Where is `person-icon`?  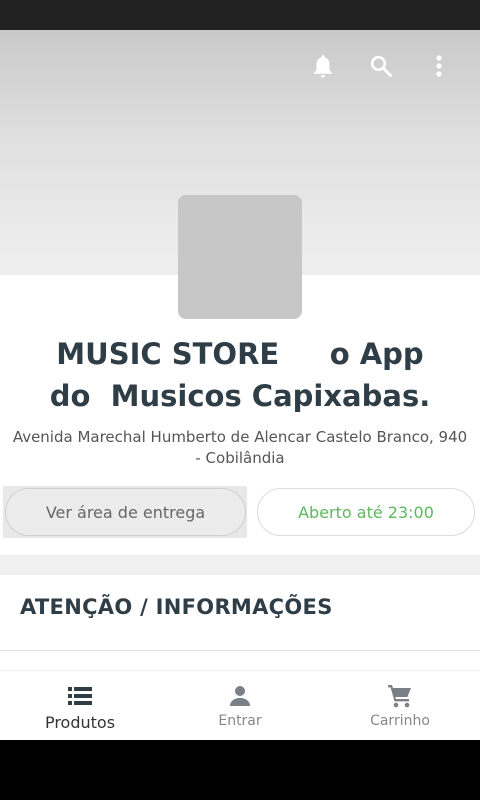 person-icon is located at coordinates (240, 696).